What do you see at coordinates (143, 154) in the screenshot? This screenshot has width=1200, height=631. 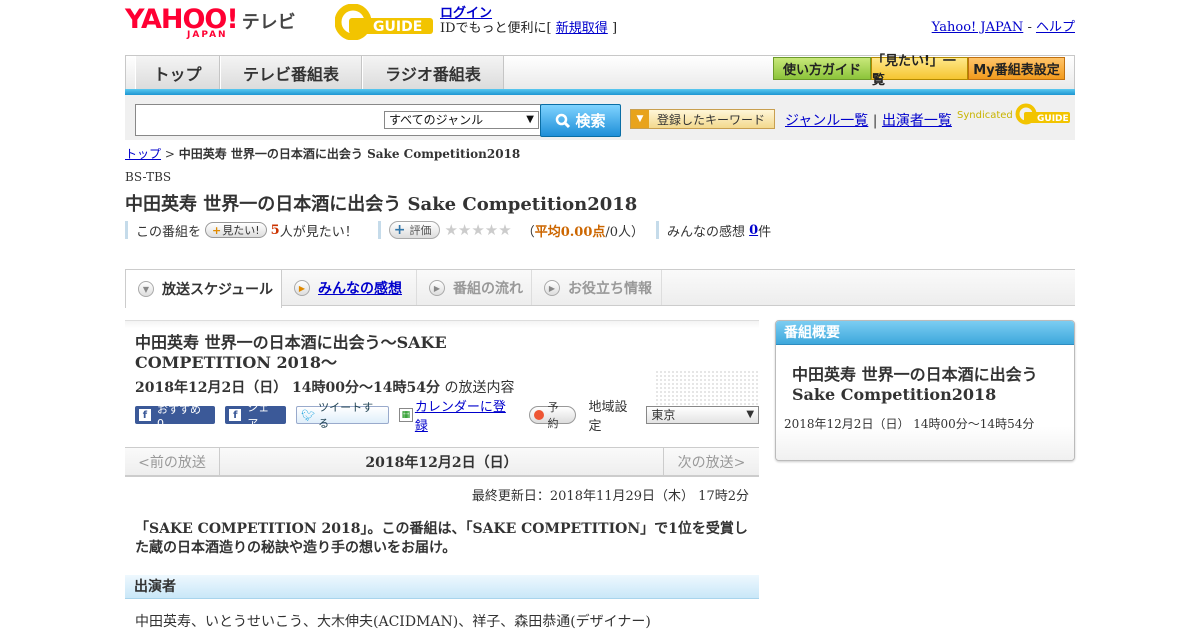 I see `breadcrumb-top-link: トップ` at bounding box center [143, 154].